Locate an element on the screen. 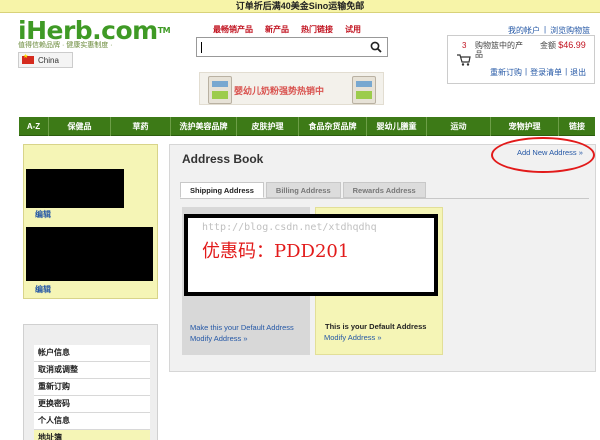  nav-trial: 试用 is located at coordinates (353, 29).